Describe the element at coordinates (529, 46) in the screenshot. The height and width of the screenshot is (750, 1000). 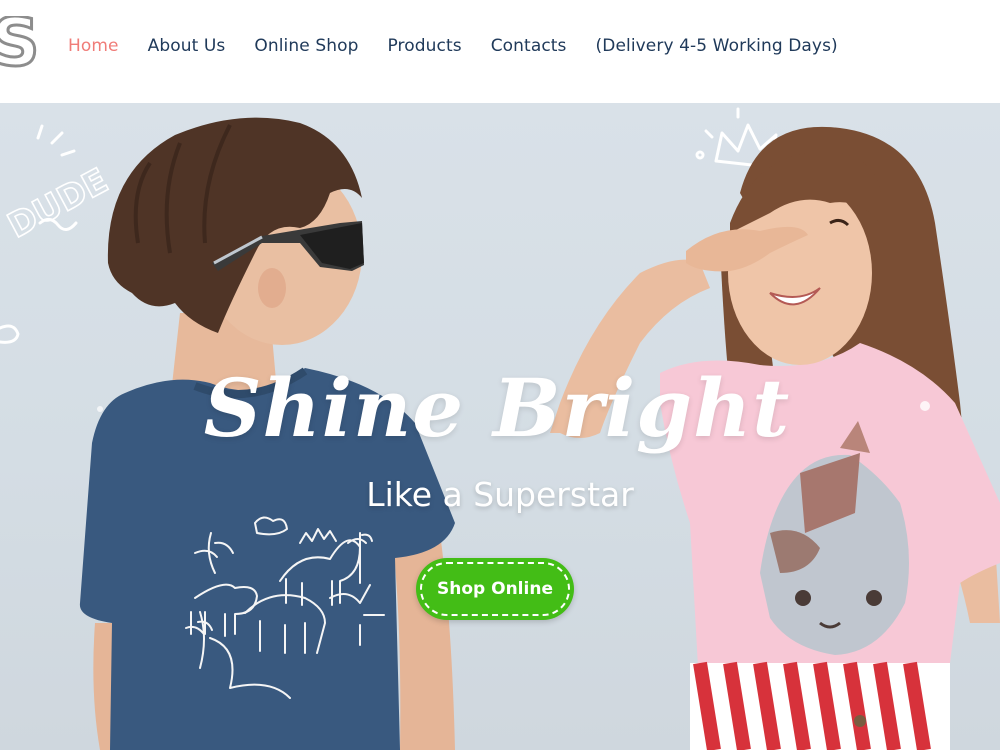
I see `nav-contacts-link: Contacts` at that location.